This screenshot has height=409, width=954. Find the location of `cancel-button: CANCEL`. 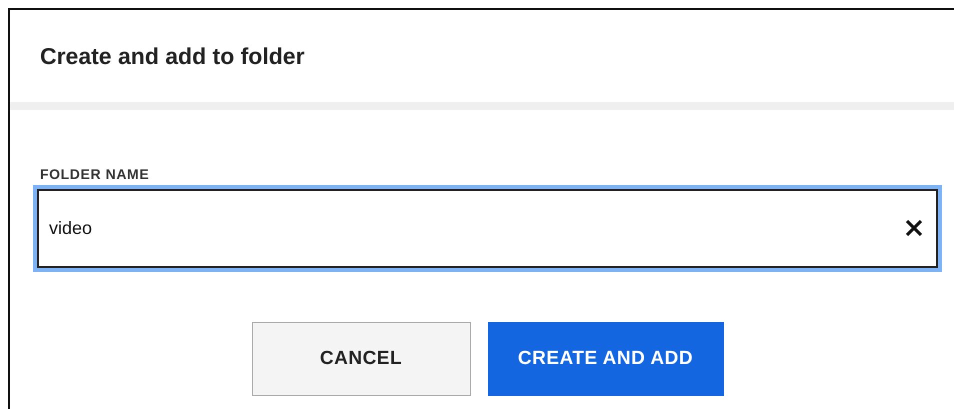

cancel-button: CANCEL is located at coordinates (361, 359).